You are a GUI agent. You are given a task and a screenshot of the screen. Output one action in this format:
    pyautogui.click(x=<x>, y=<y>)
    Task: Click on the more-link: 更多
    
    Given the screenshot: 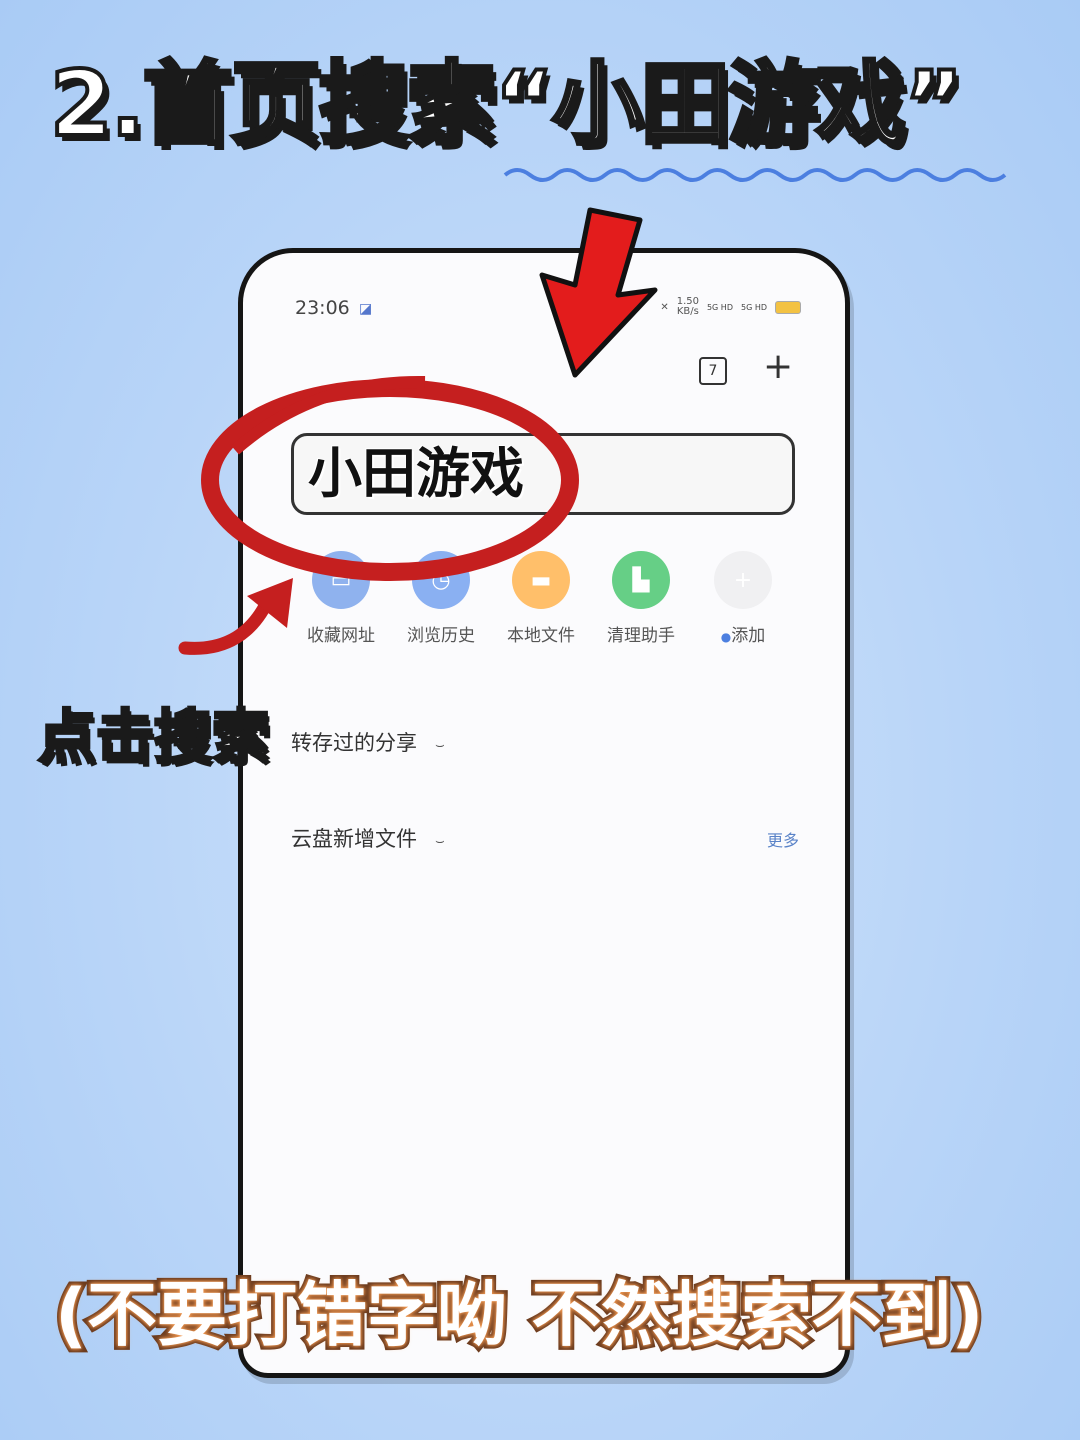 What is the action you would take?
    pyautogui.click(x=783, y=839)
    